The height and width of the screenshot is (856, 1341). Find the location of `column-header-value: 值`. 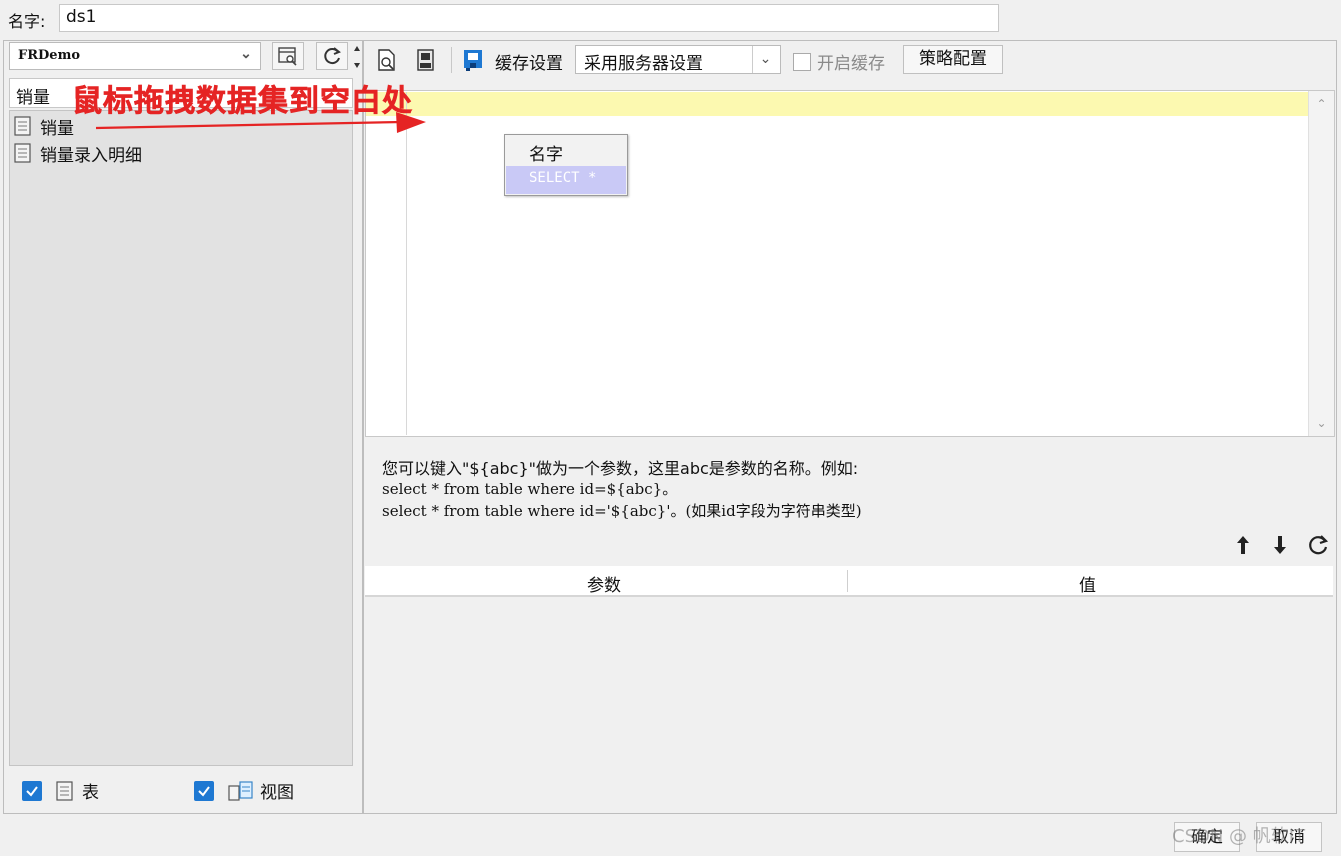

column-header-value: 值 is located at coordinates (1087, 583).